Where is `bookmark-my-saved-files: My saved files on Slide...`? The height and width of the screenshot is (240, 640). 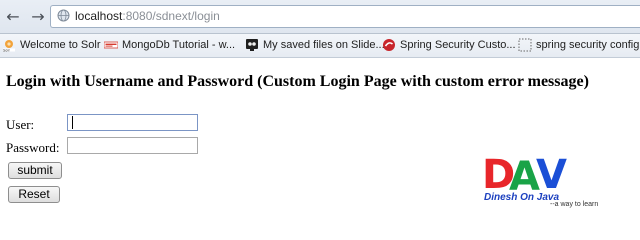
bookmark-my-saved-files: My saved files on Slide... is located at coordinates (315, 45).